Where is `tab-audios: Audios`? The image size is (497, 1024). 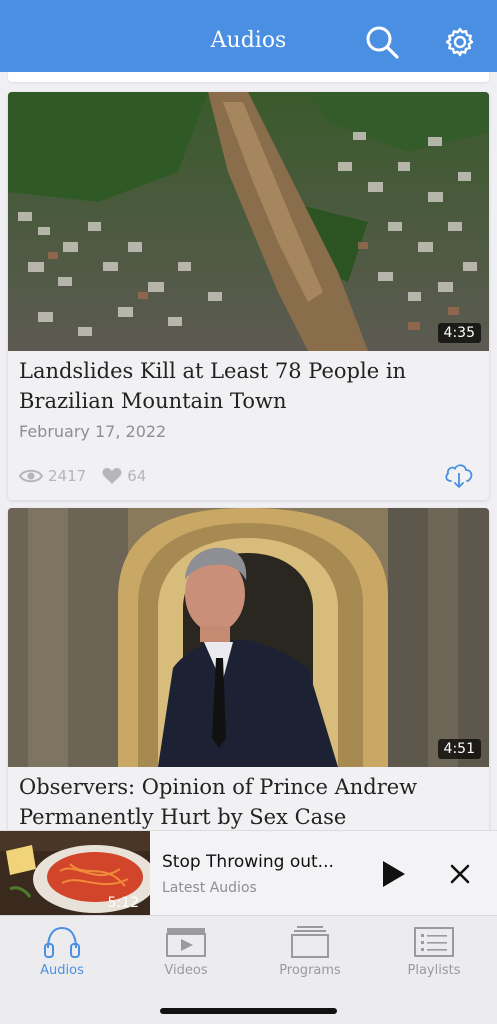
tab-audios: Audios is located at coordinates (62, 951).